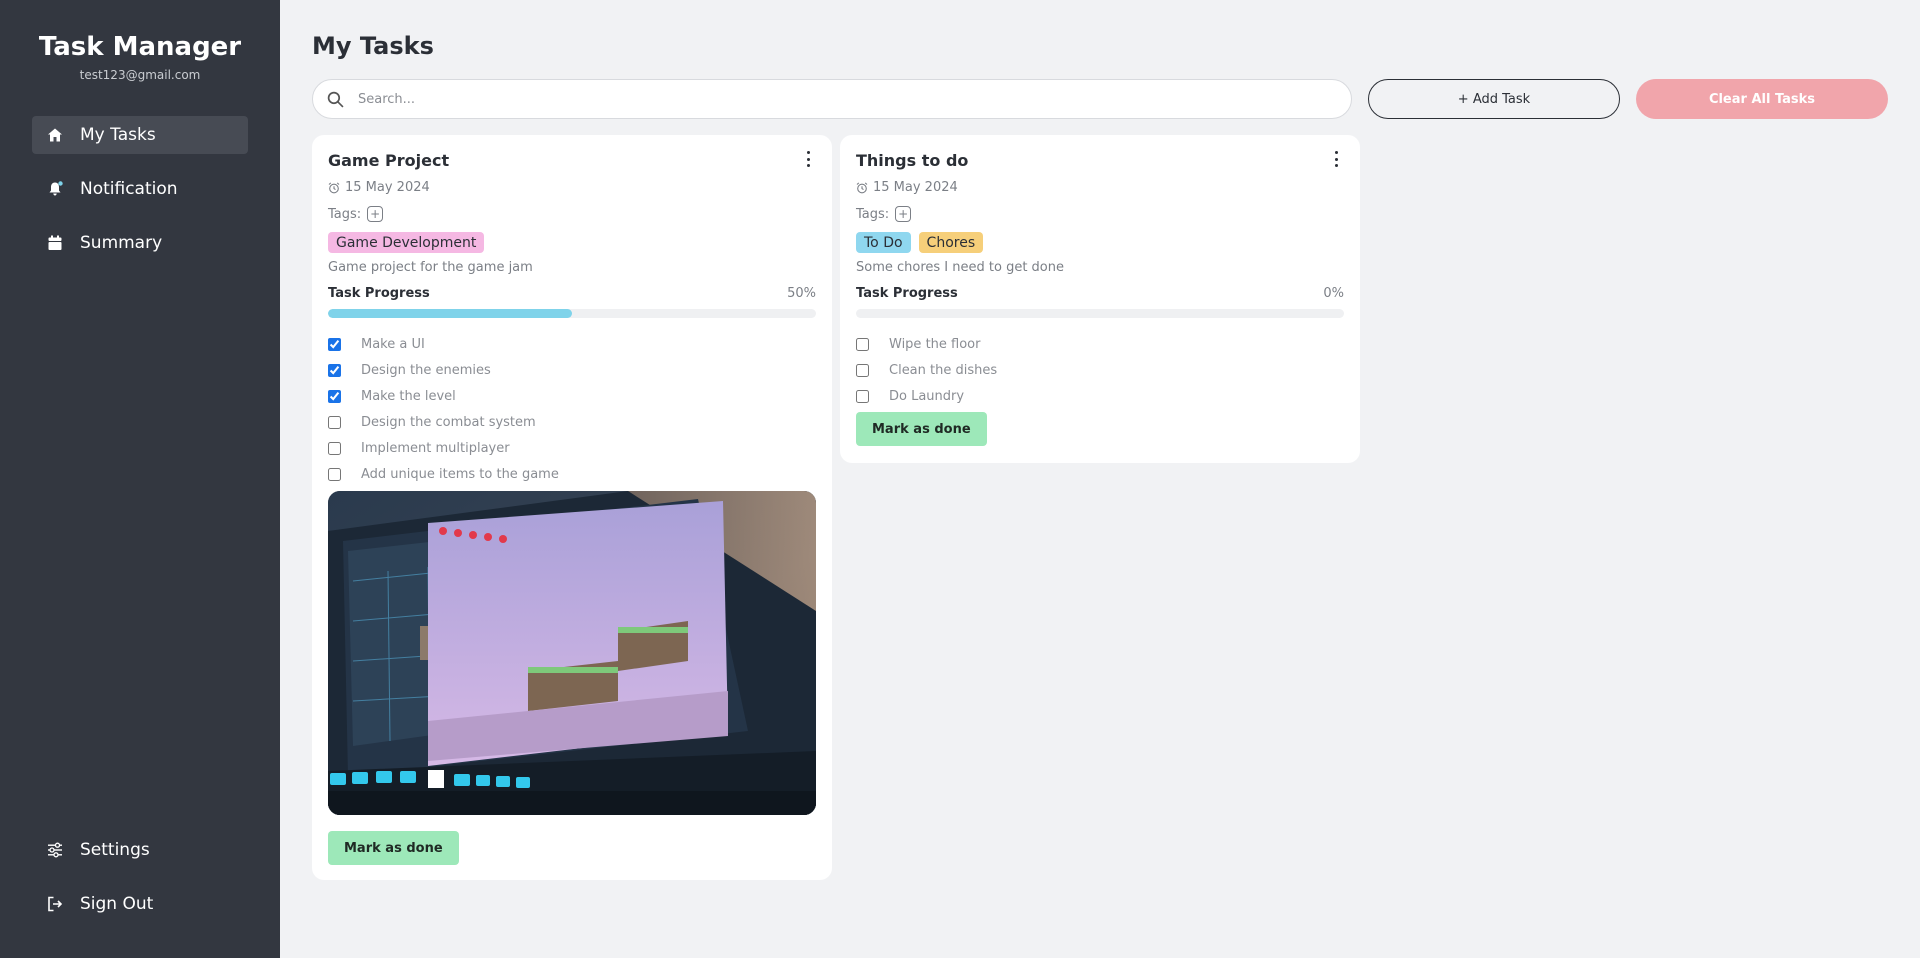  I want to click on nav-summary: Summary, so click(140, 243).